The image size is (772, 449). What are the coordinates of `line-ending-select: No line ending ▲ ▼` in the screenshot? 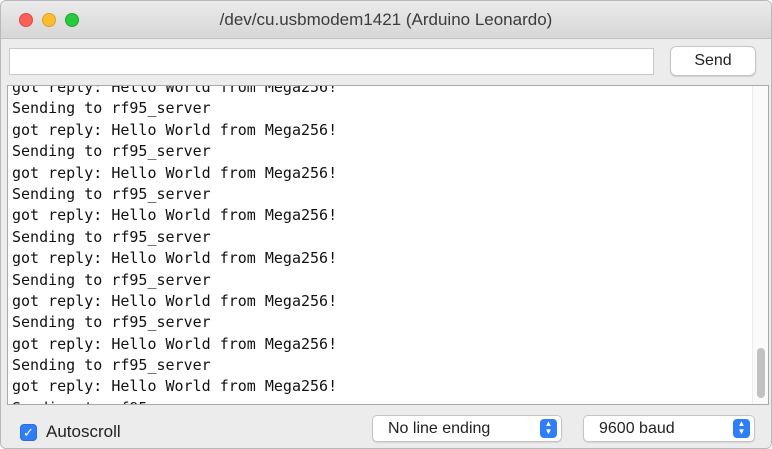 It's located at (467, 428).